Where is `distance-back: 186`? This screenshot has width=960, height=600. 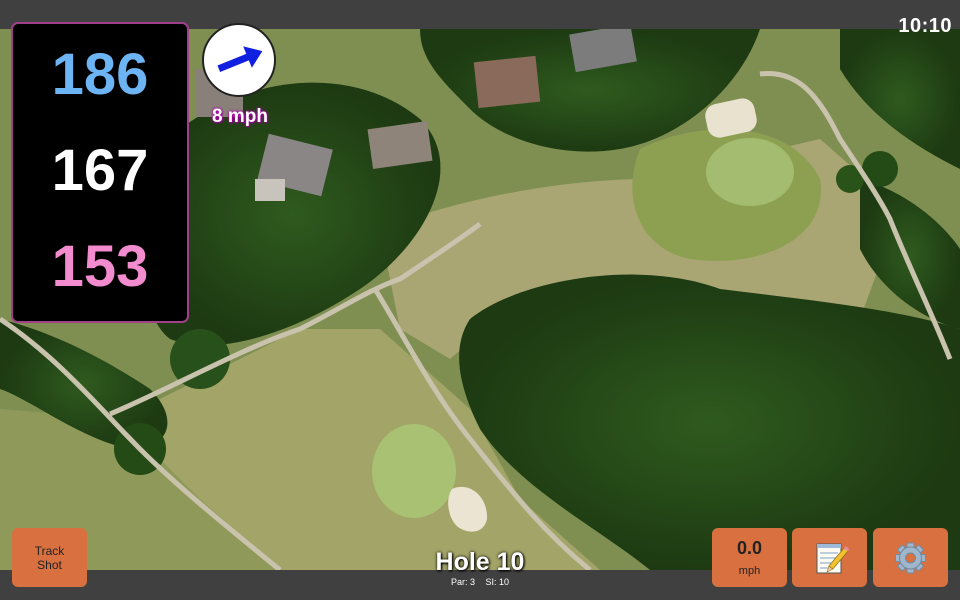 distance-back: 186 is located at coordinates (100, 74).